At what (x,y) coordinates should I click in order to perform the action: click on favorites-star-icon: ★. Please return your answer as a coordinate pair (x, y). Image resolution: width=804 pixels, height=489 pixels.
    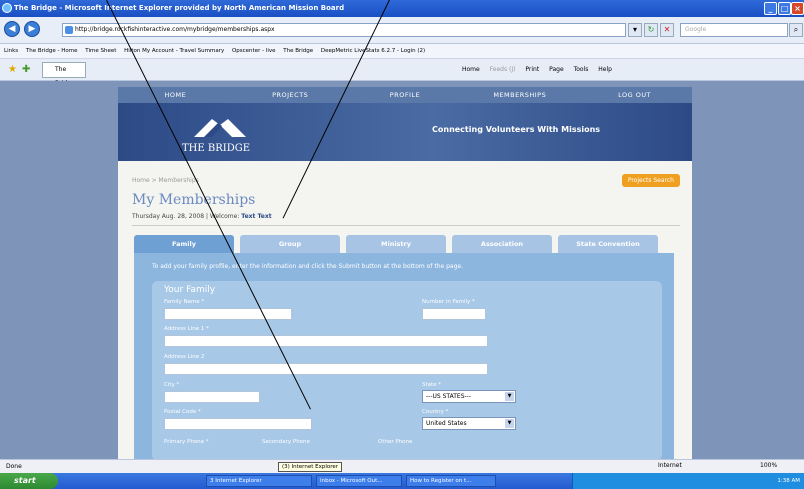
    Looking at the image, I should click on (12, 69).